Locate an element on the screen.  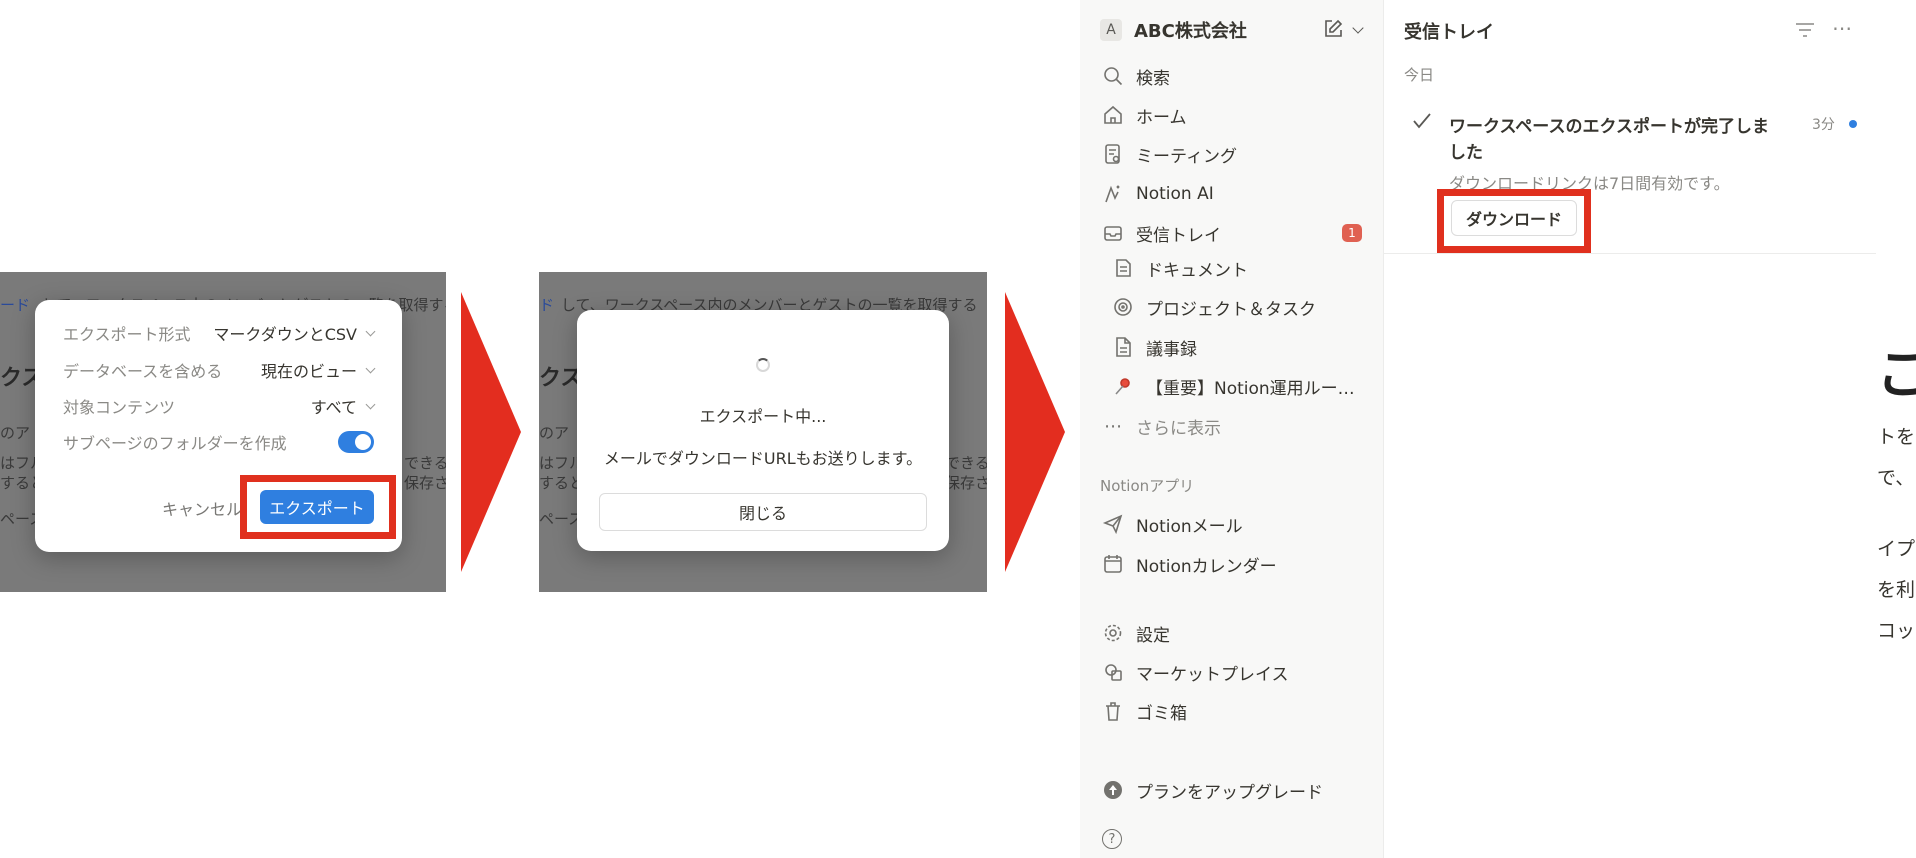
page-content-preview: こ トを で、 イプ を利 コック is located at coordinates (1896, 429).